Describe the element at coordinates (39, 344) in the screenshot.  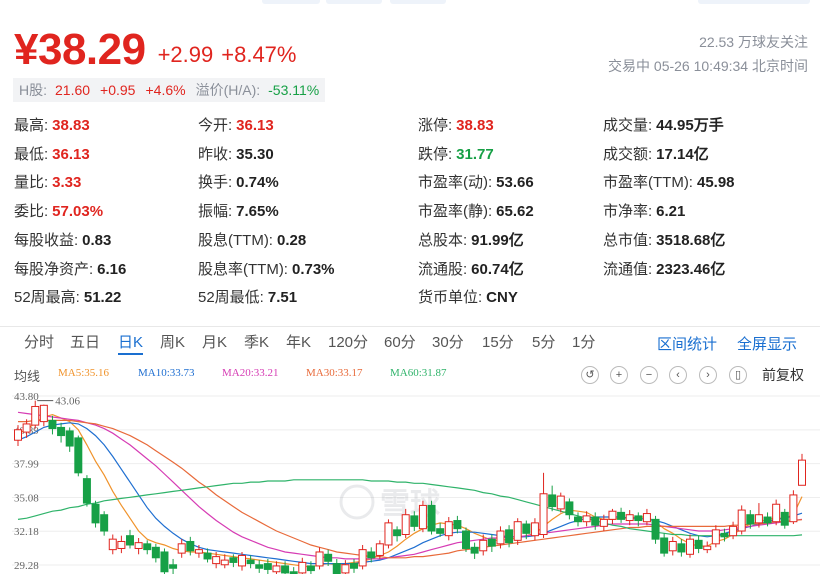
I see `tab-0: 分时` at that location.